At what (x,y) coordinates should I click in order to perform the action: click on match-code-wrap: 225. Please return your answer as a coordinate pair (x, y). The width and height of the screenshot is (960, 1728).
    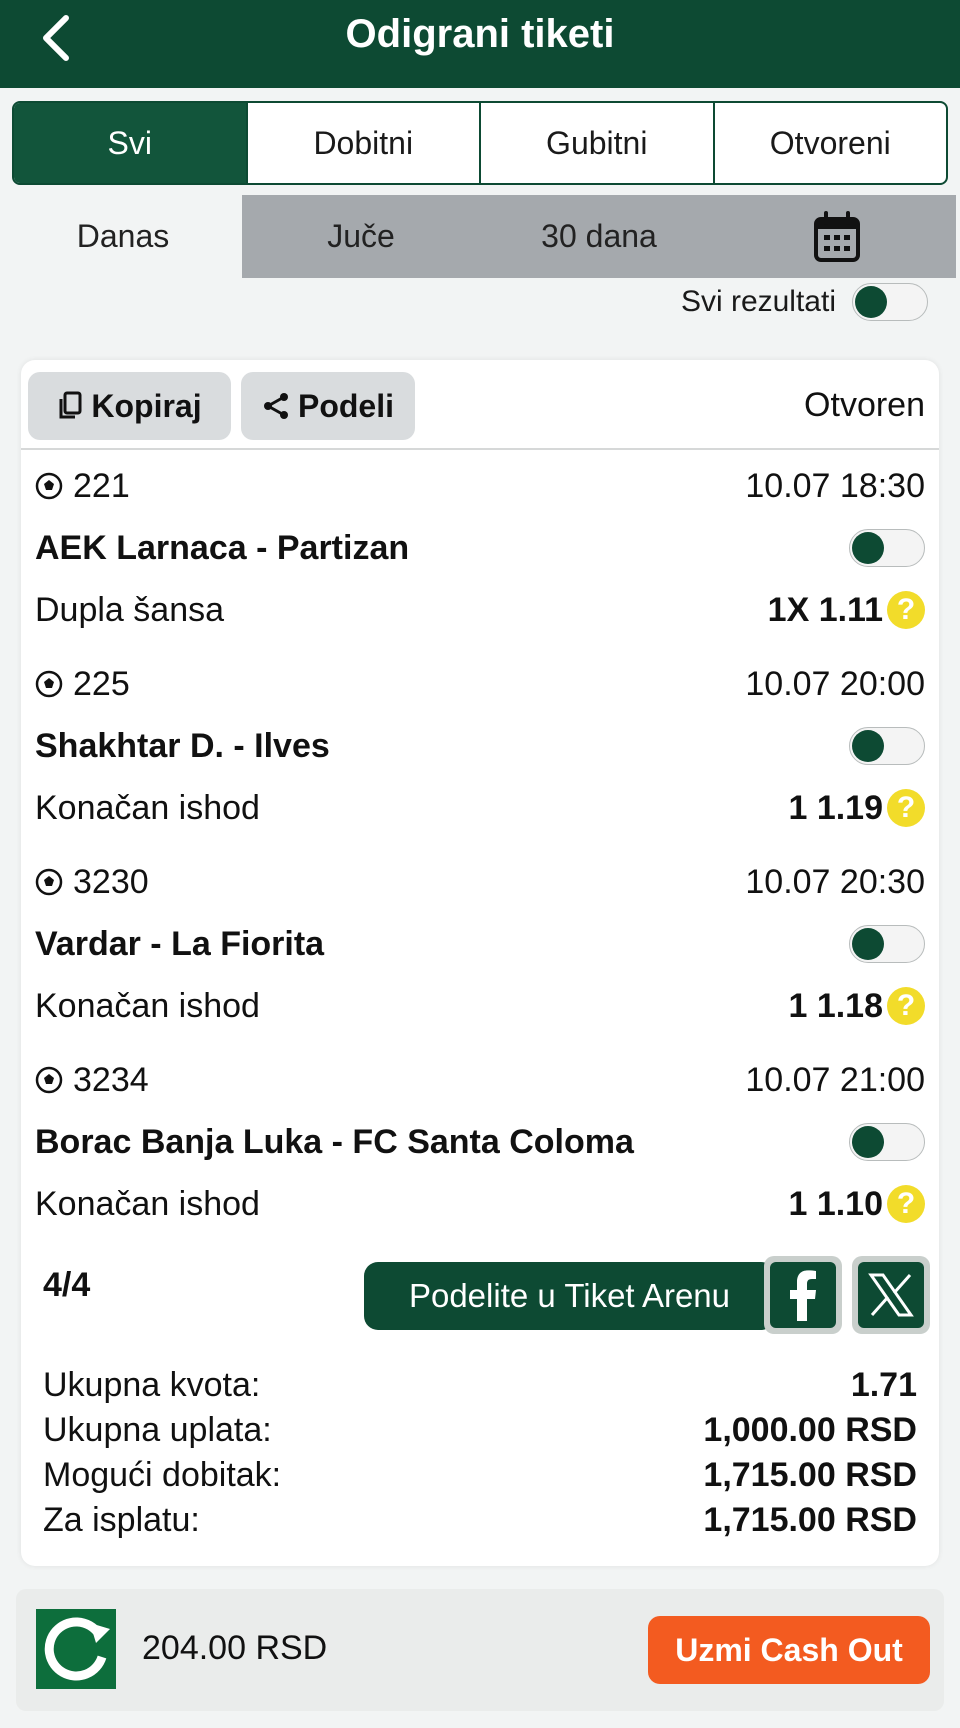
    Looking at the image, I should click on (82, 684).